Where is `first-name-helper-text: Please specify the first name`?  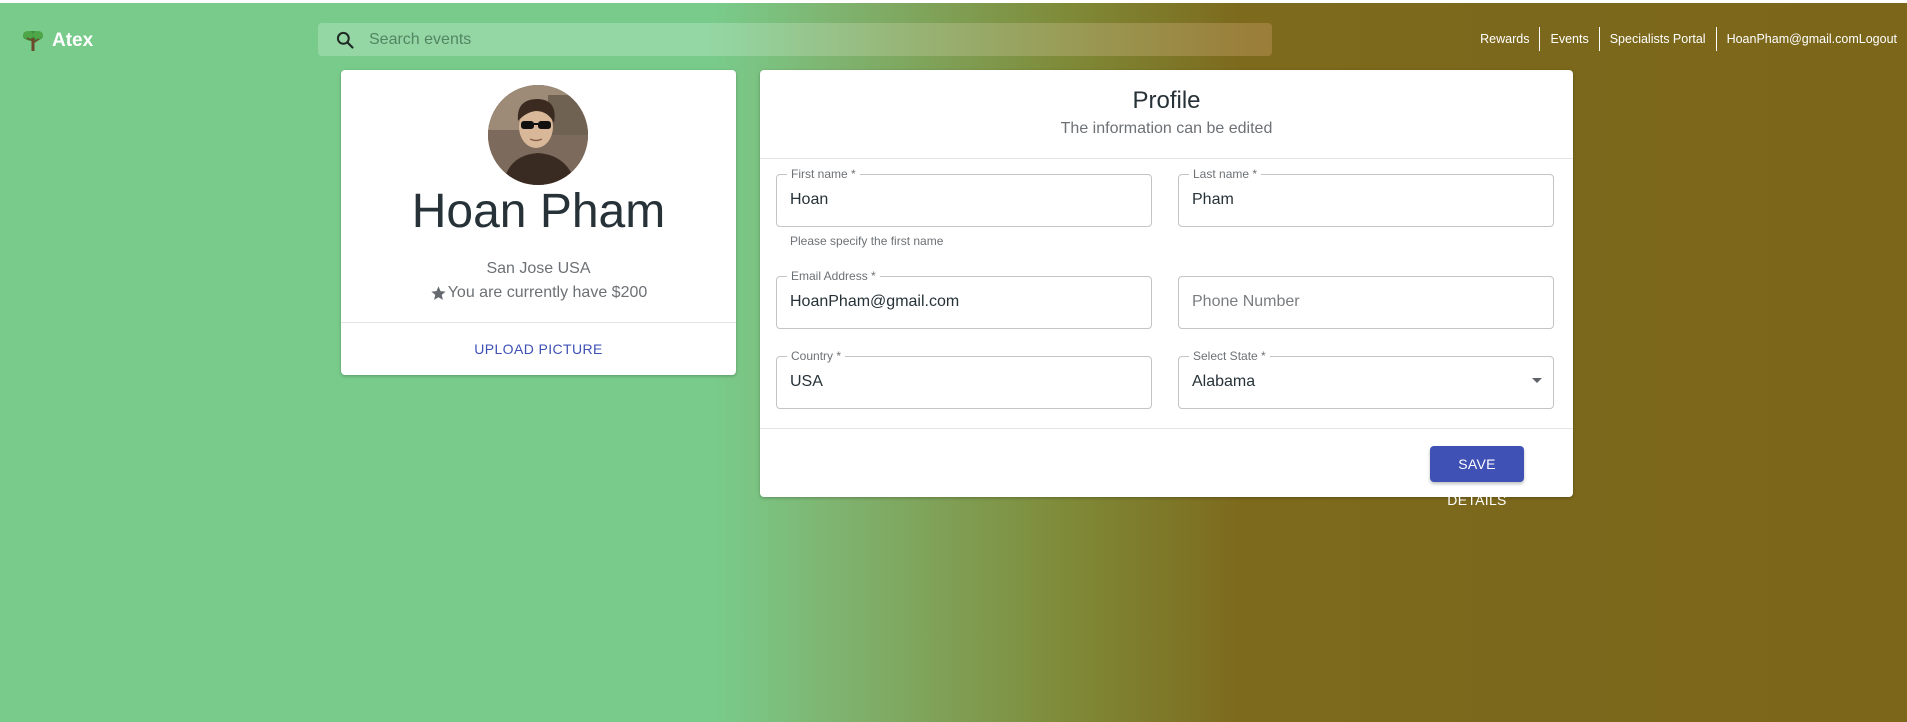
first-name-helper-text: Please specify the first name is located at coordinates (867, 241).